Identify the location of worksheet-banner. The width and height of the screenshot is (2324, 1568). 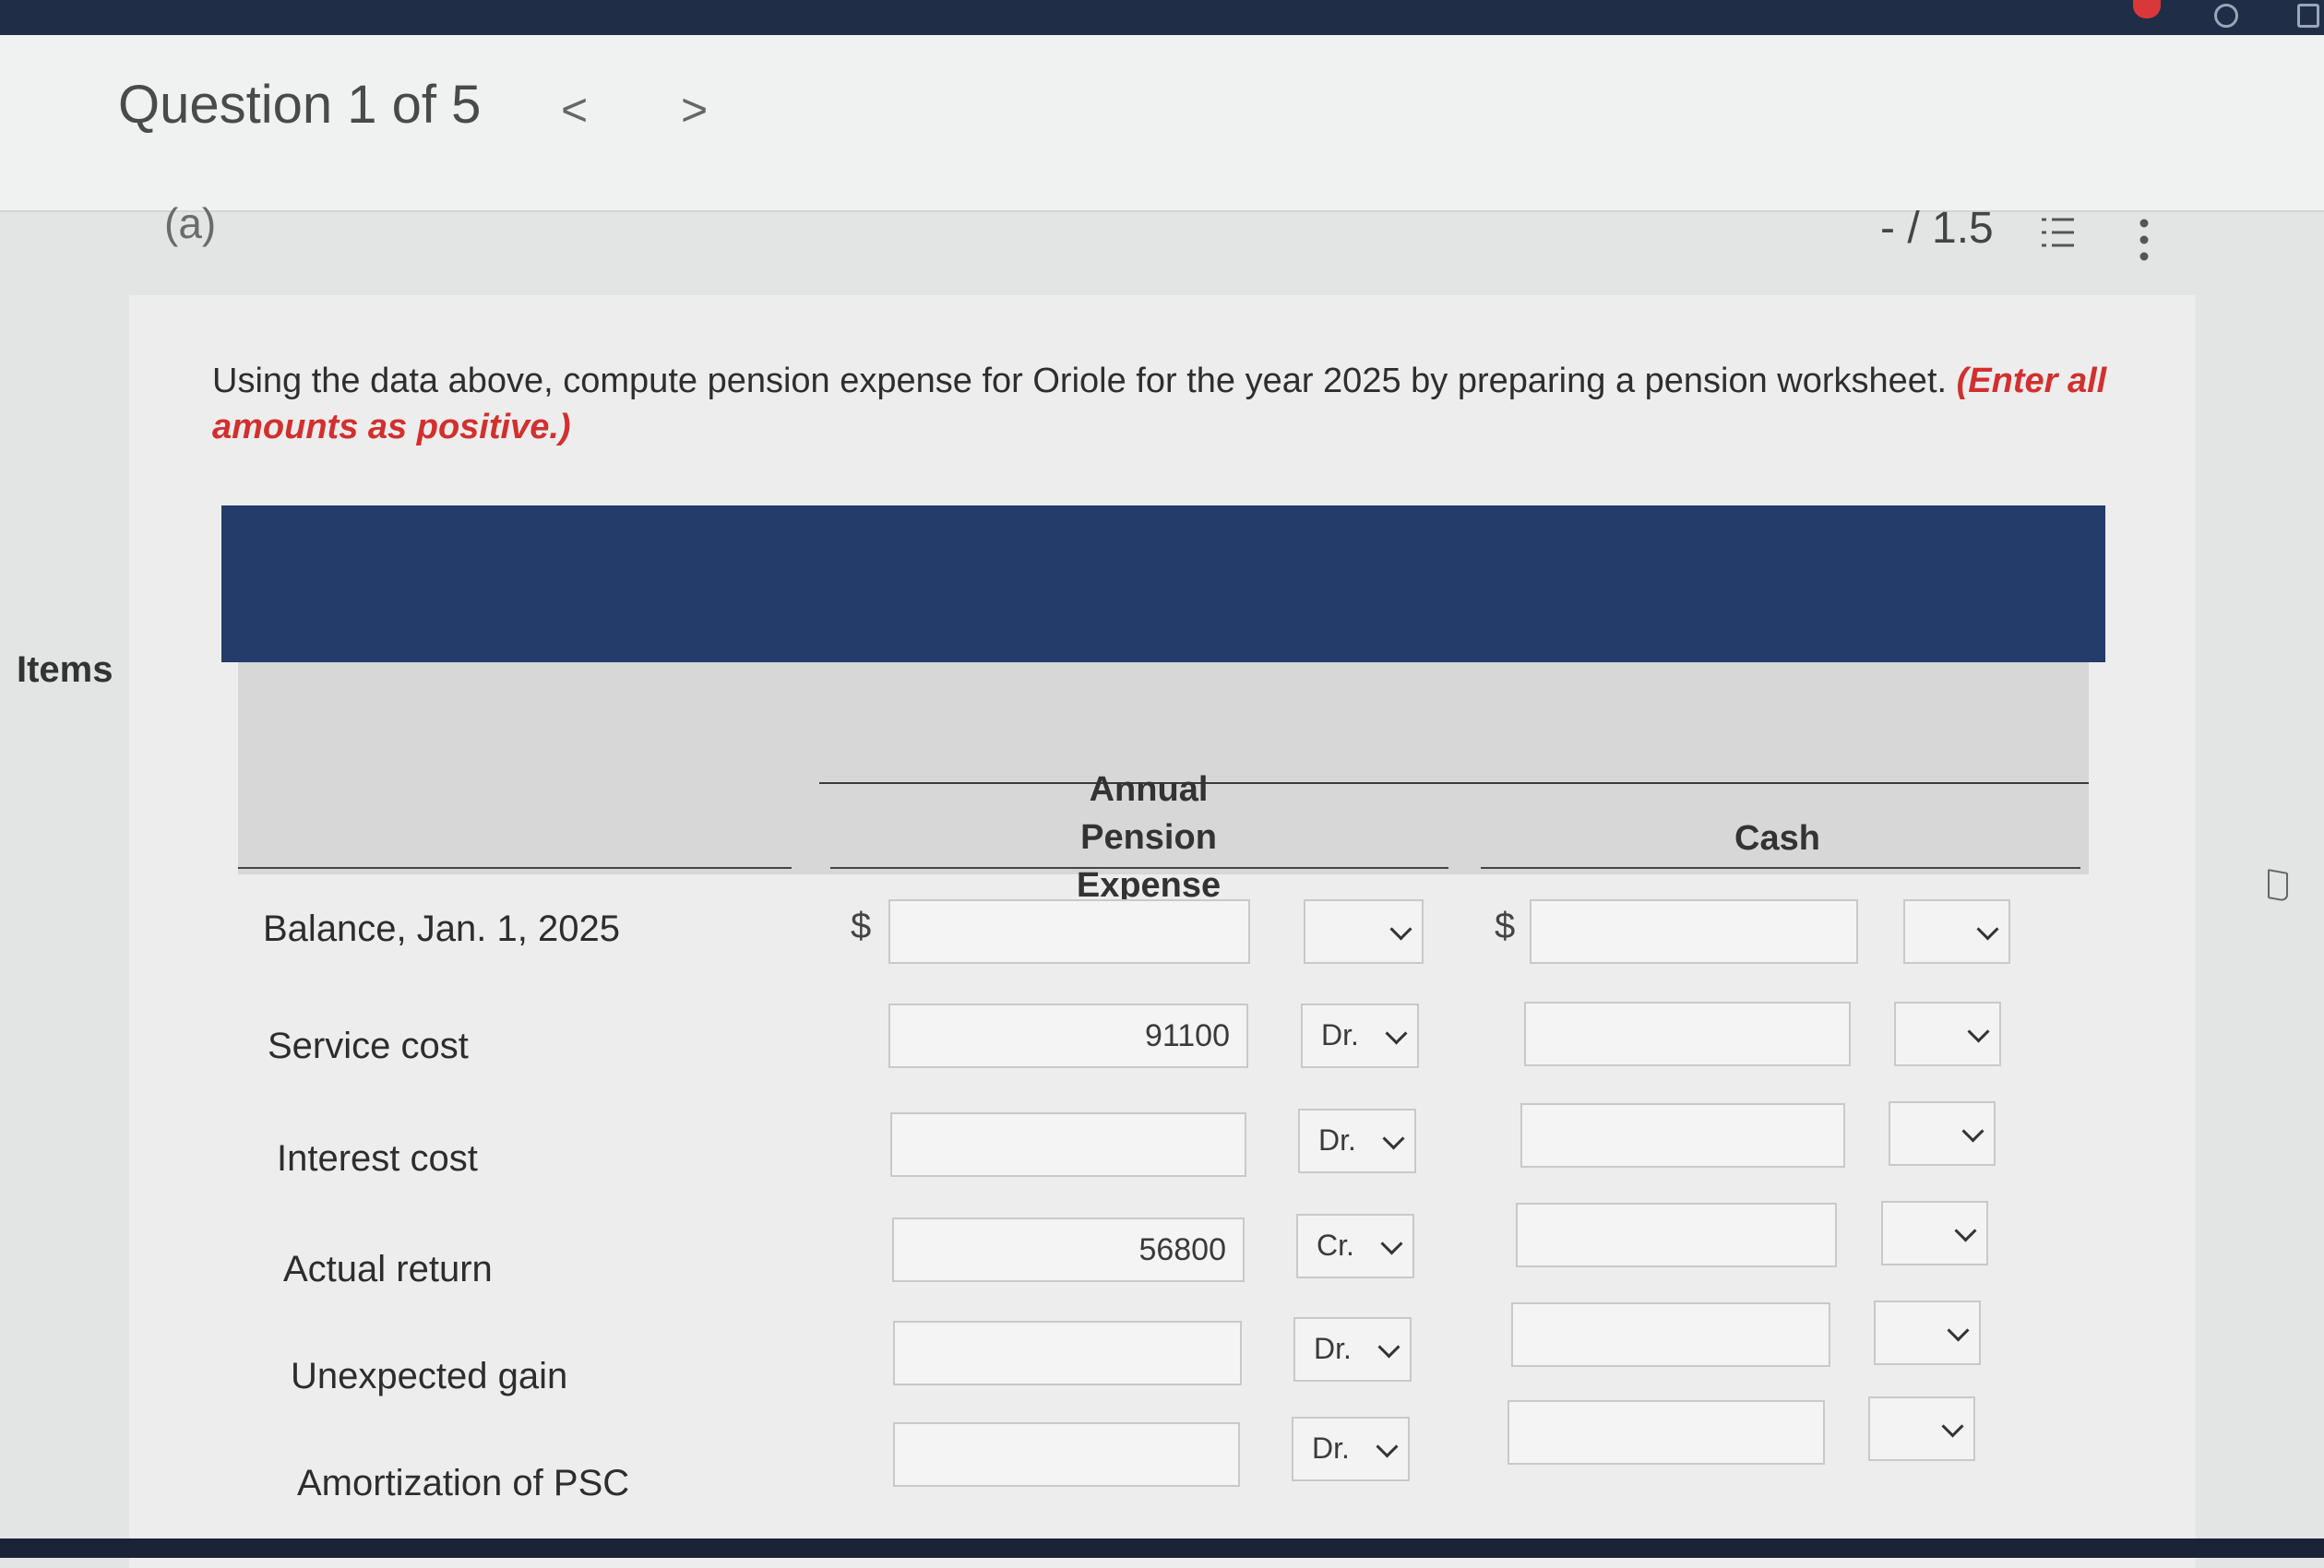
(1163, 583).